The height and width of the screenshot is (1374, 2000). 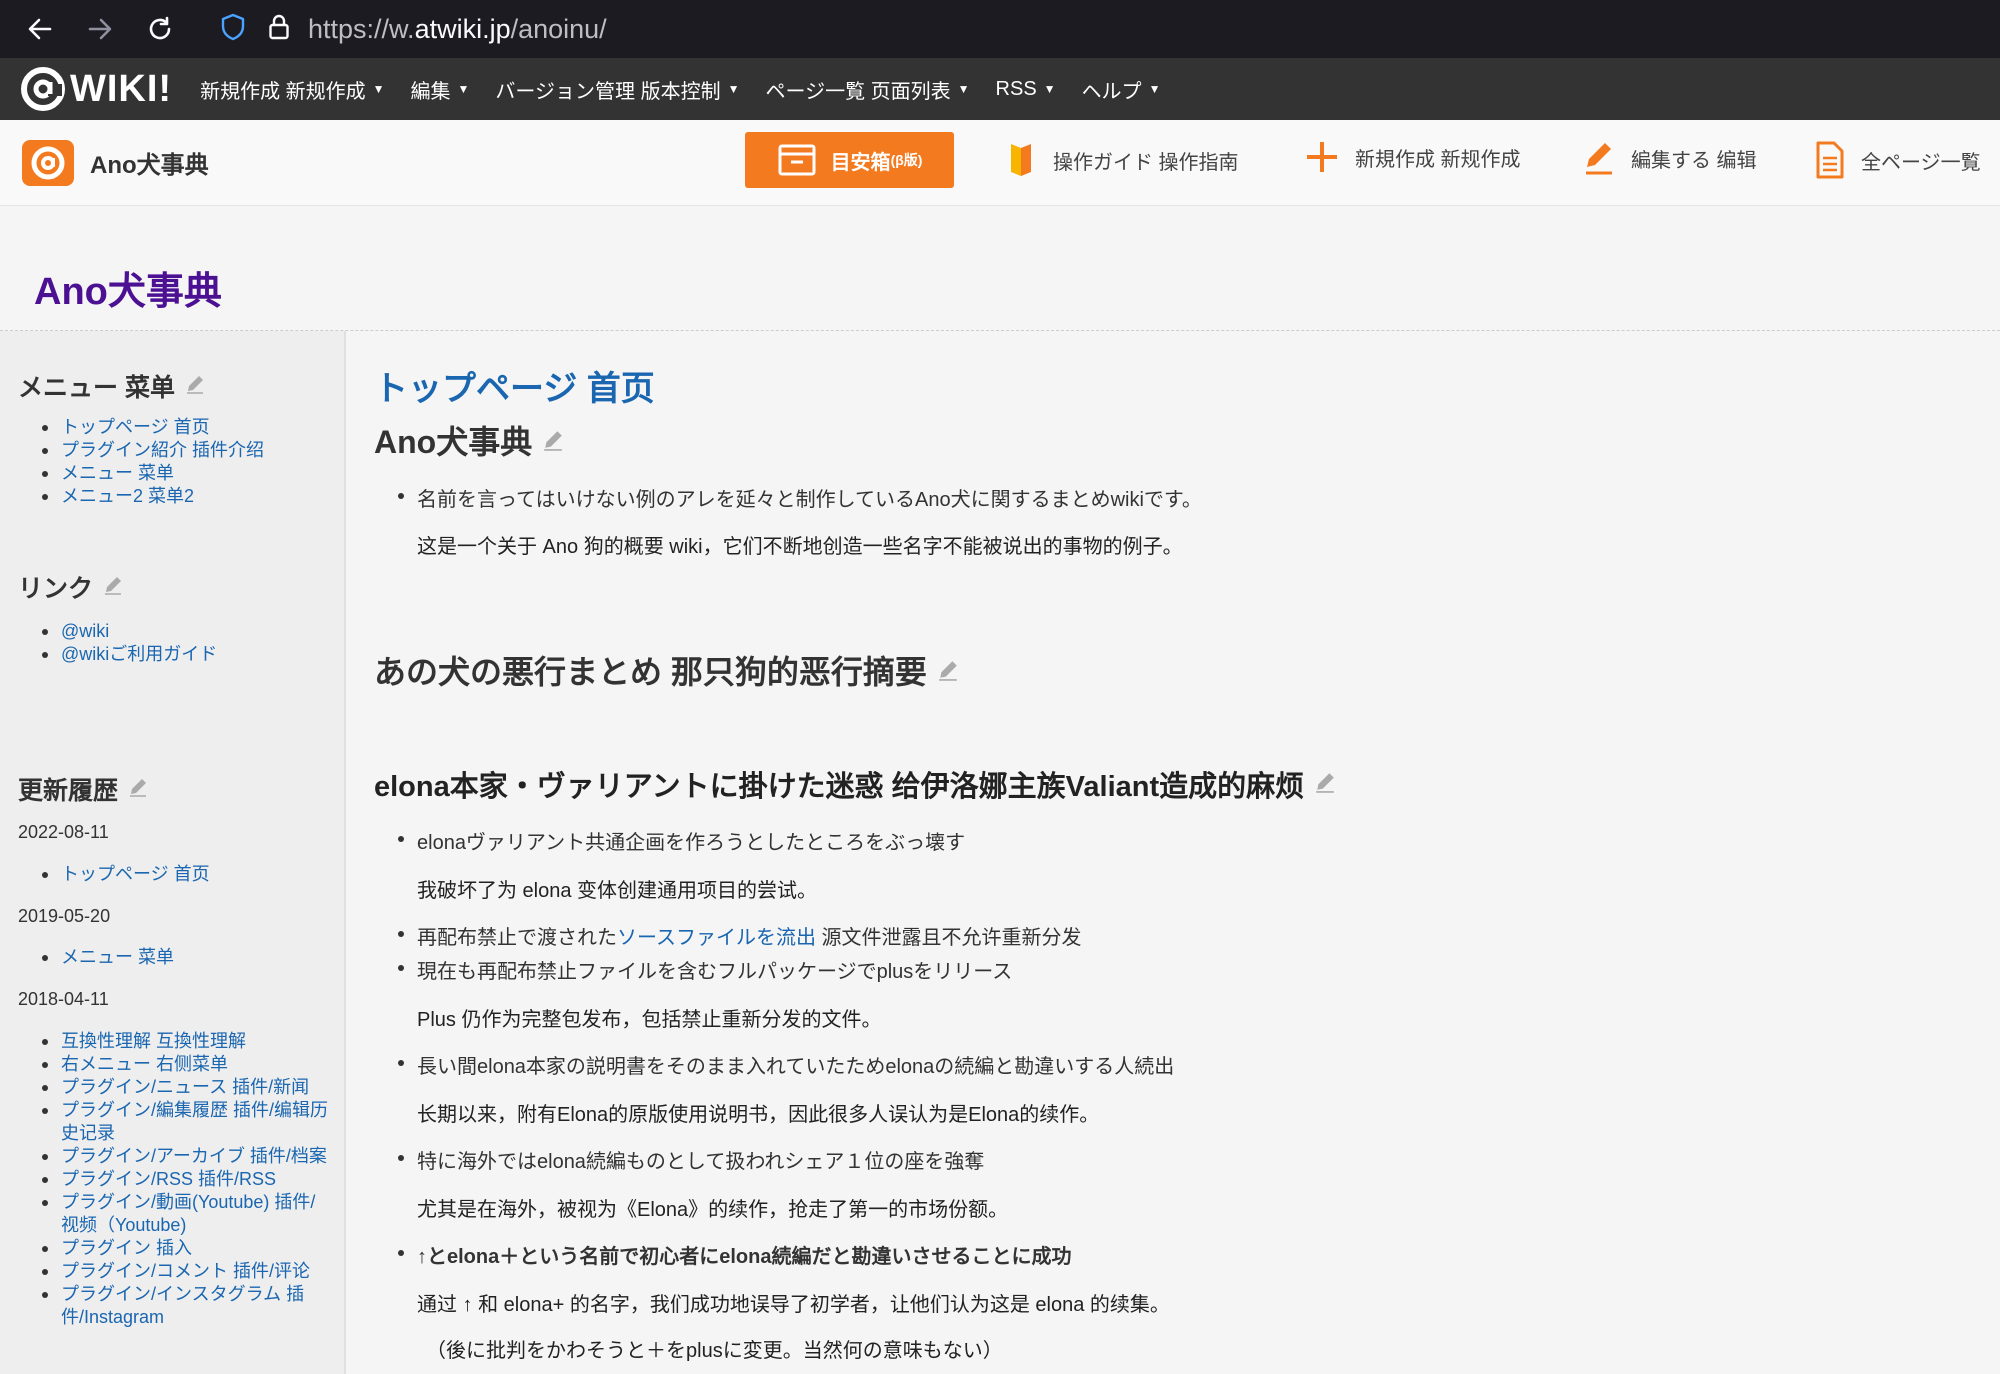 What do you see at coordinates (187, 1122) in the screenshot?
I see `history-item: プラグイン/編集履歴 插件/编辑历史记录` at bounding box center [187, 1122].